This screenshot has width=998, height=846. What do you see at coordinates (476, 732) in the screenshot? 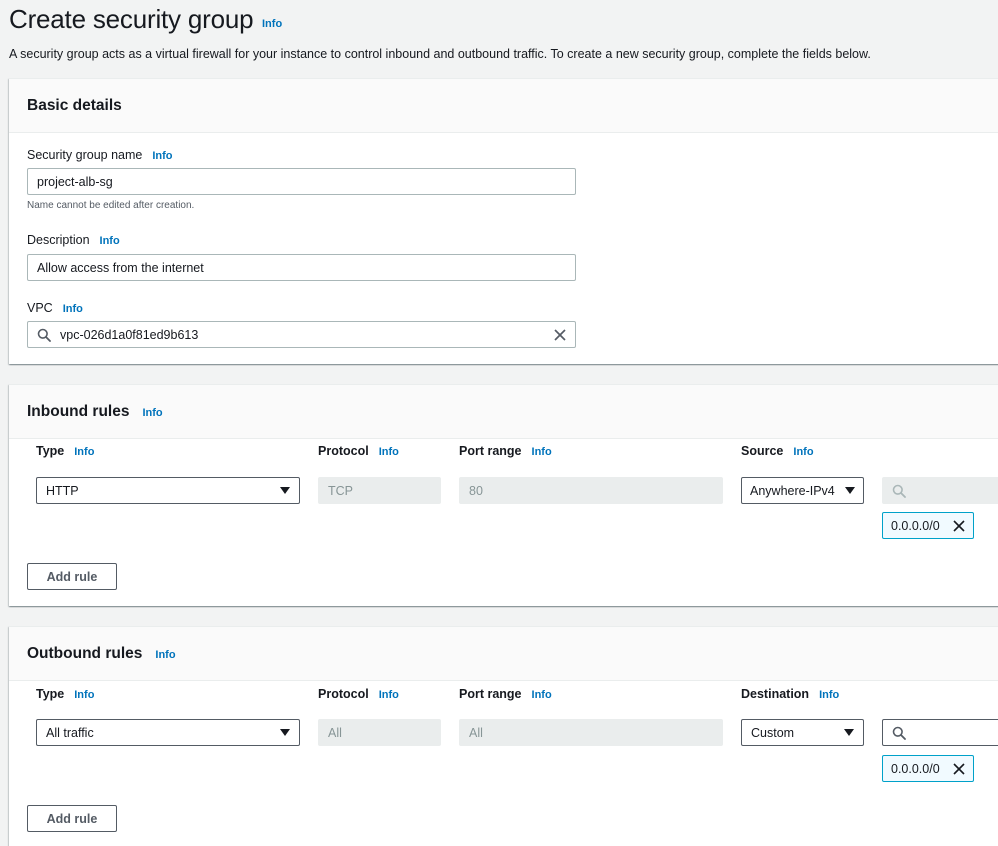
I see `outbound-port-range-value: All` at bounding box center [476, 732].